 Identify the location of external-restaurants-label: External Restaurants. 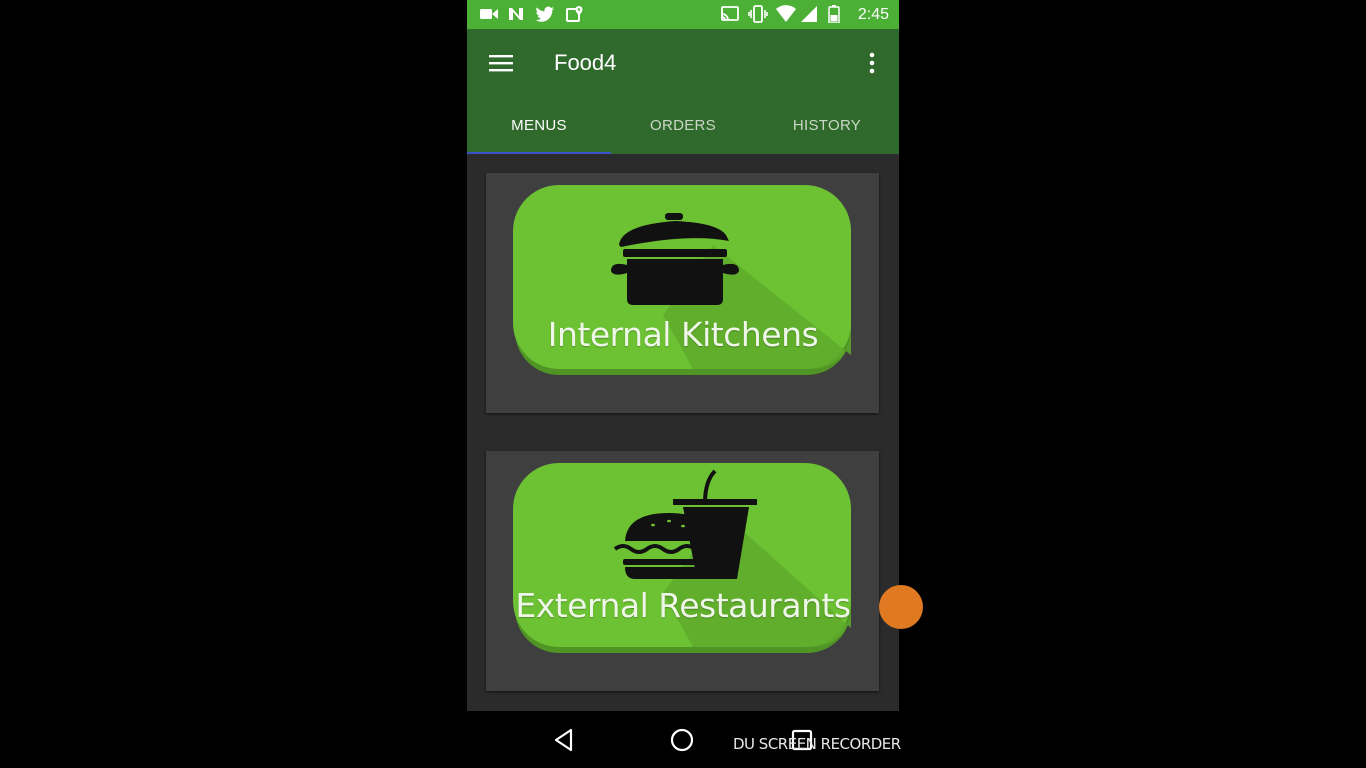
(683, 605).